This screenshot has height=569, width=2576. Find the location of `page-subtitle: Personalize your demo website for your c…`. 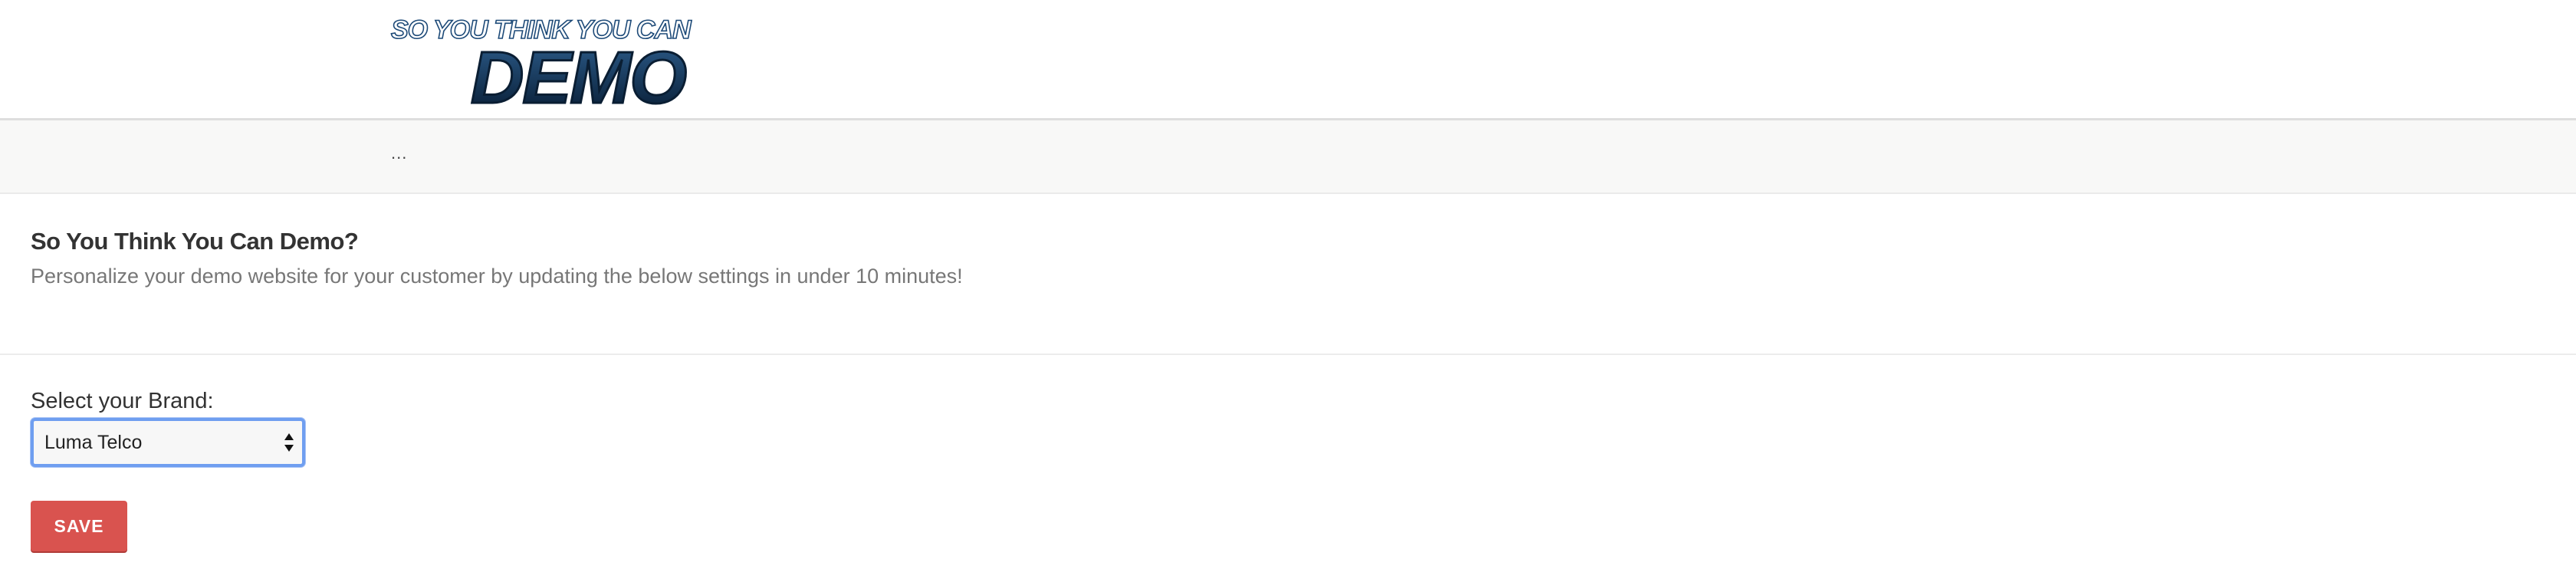

page-subtitle: Personalize your demo website for your c… is located at coordinates (497, 276).